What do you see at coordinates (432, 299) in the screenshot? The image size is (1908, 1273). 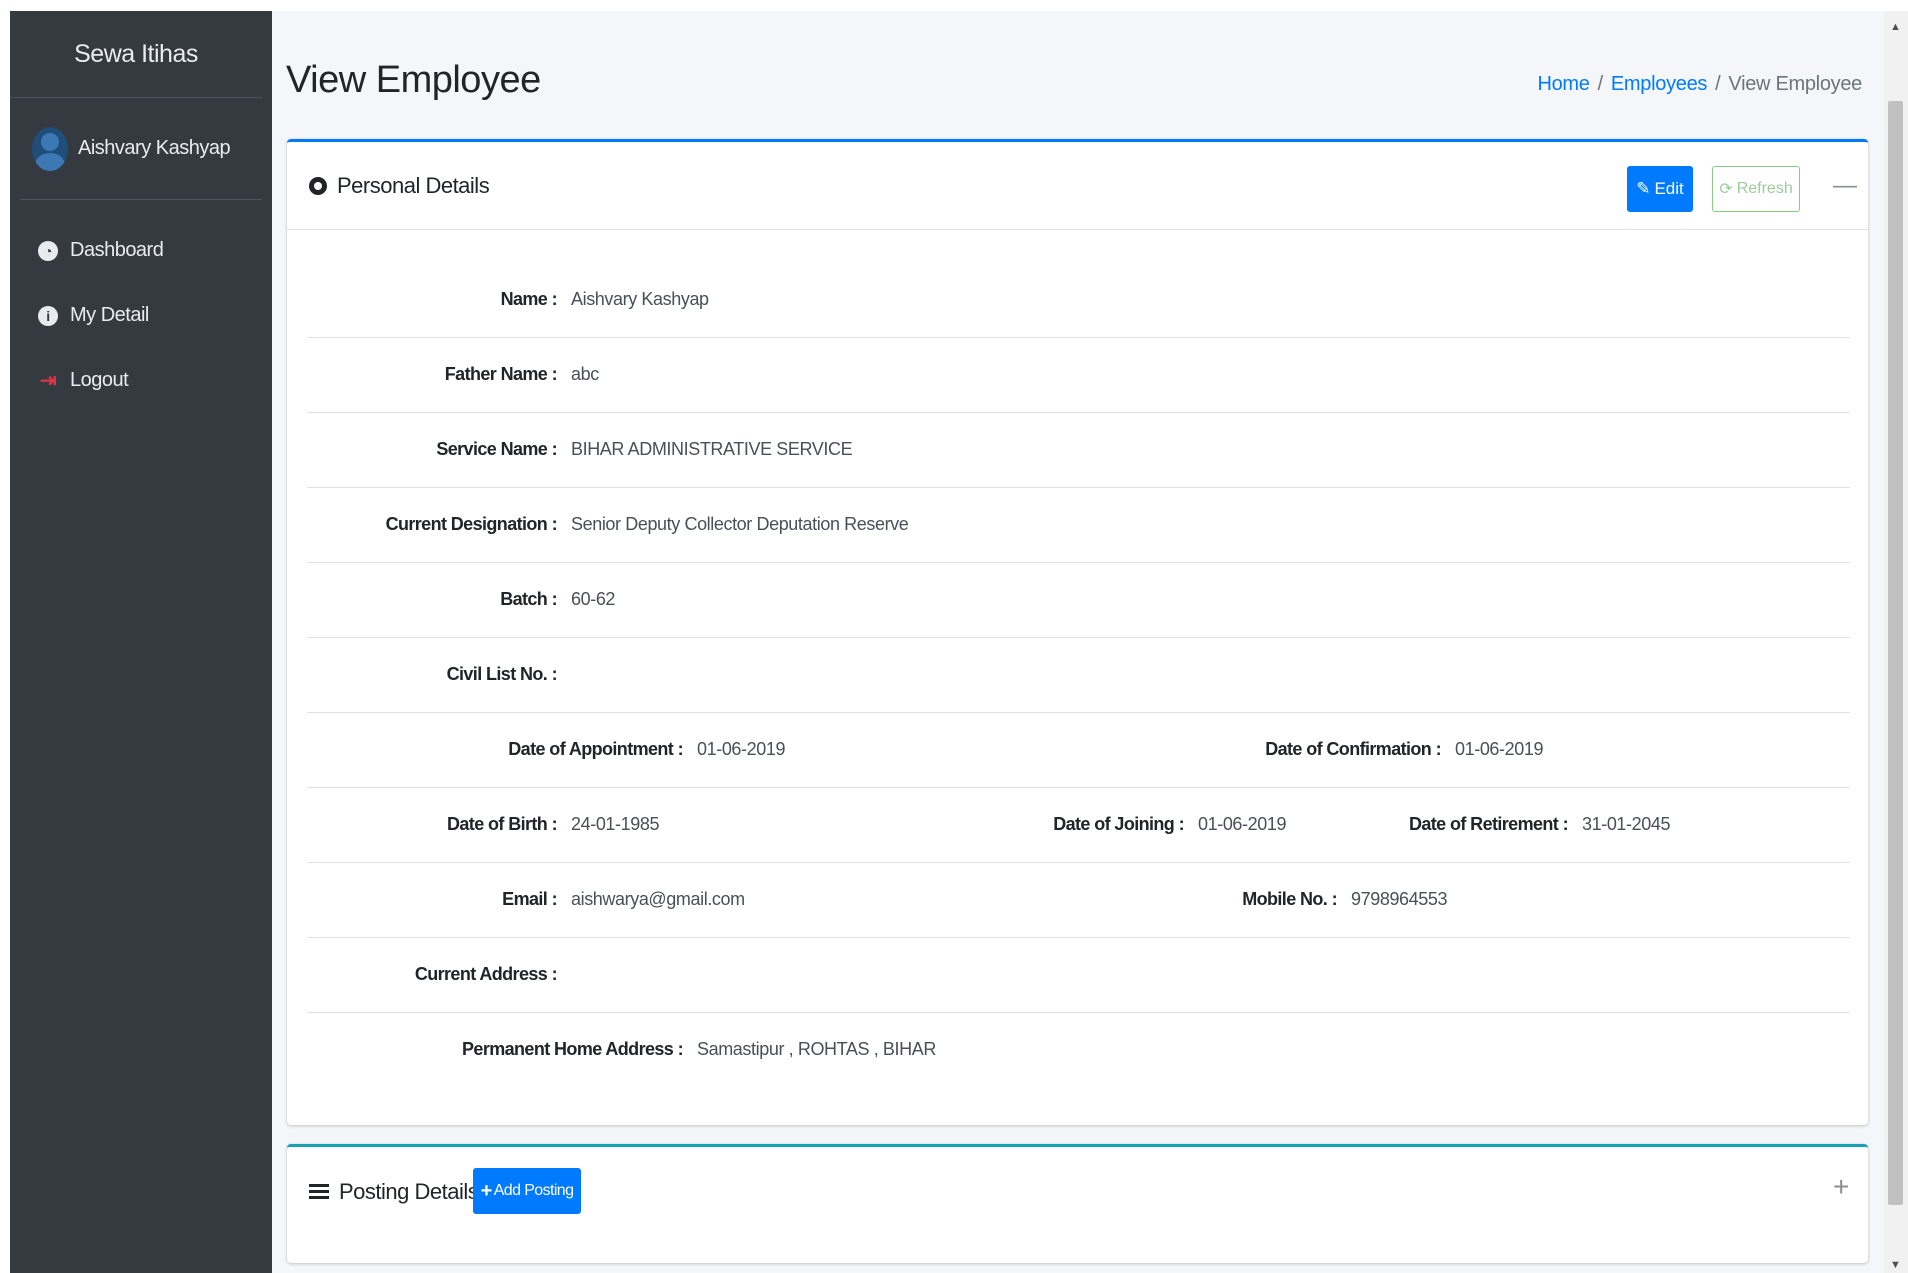 I see `label-cell: Name :` at bounding box center [432, 299].